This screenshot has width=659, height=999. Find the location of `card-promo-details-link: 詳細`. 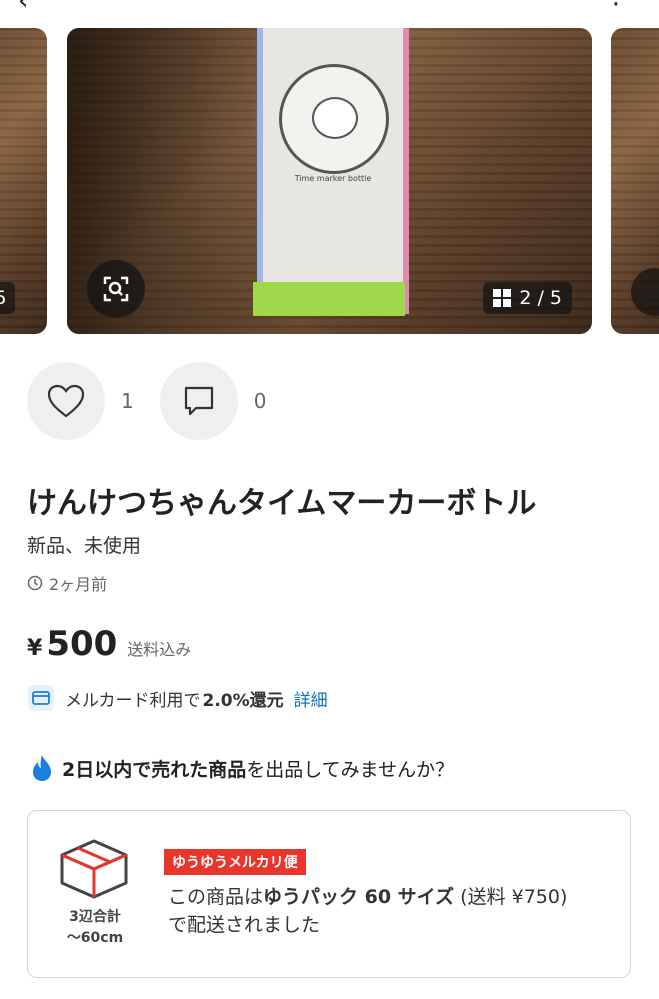

card-promo-details-link: 詳細 is located at coordinates (311, 698).